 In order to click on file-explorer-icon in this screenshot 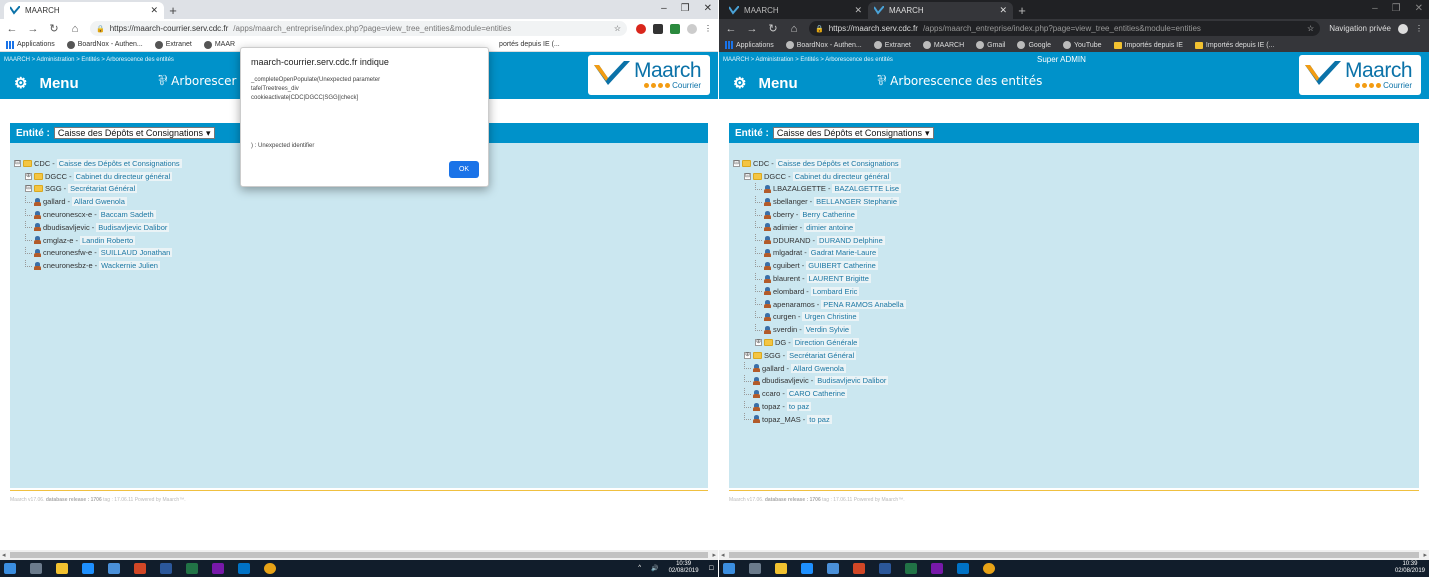, I will do `click(62, 568)`.